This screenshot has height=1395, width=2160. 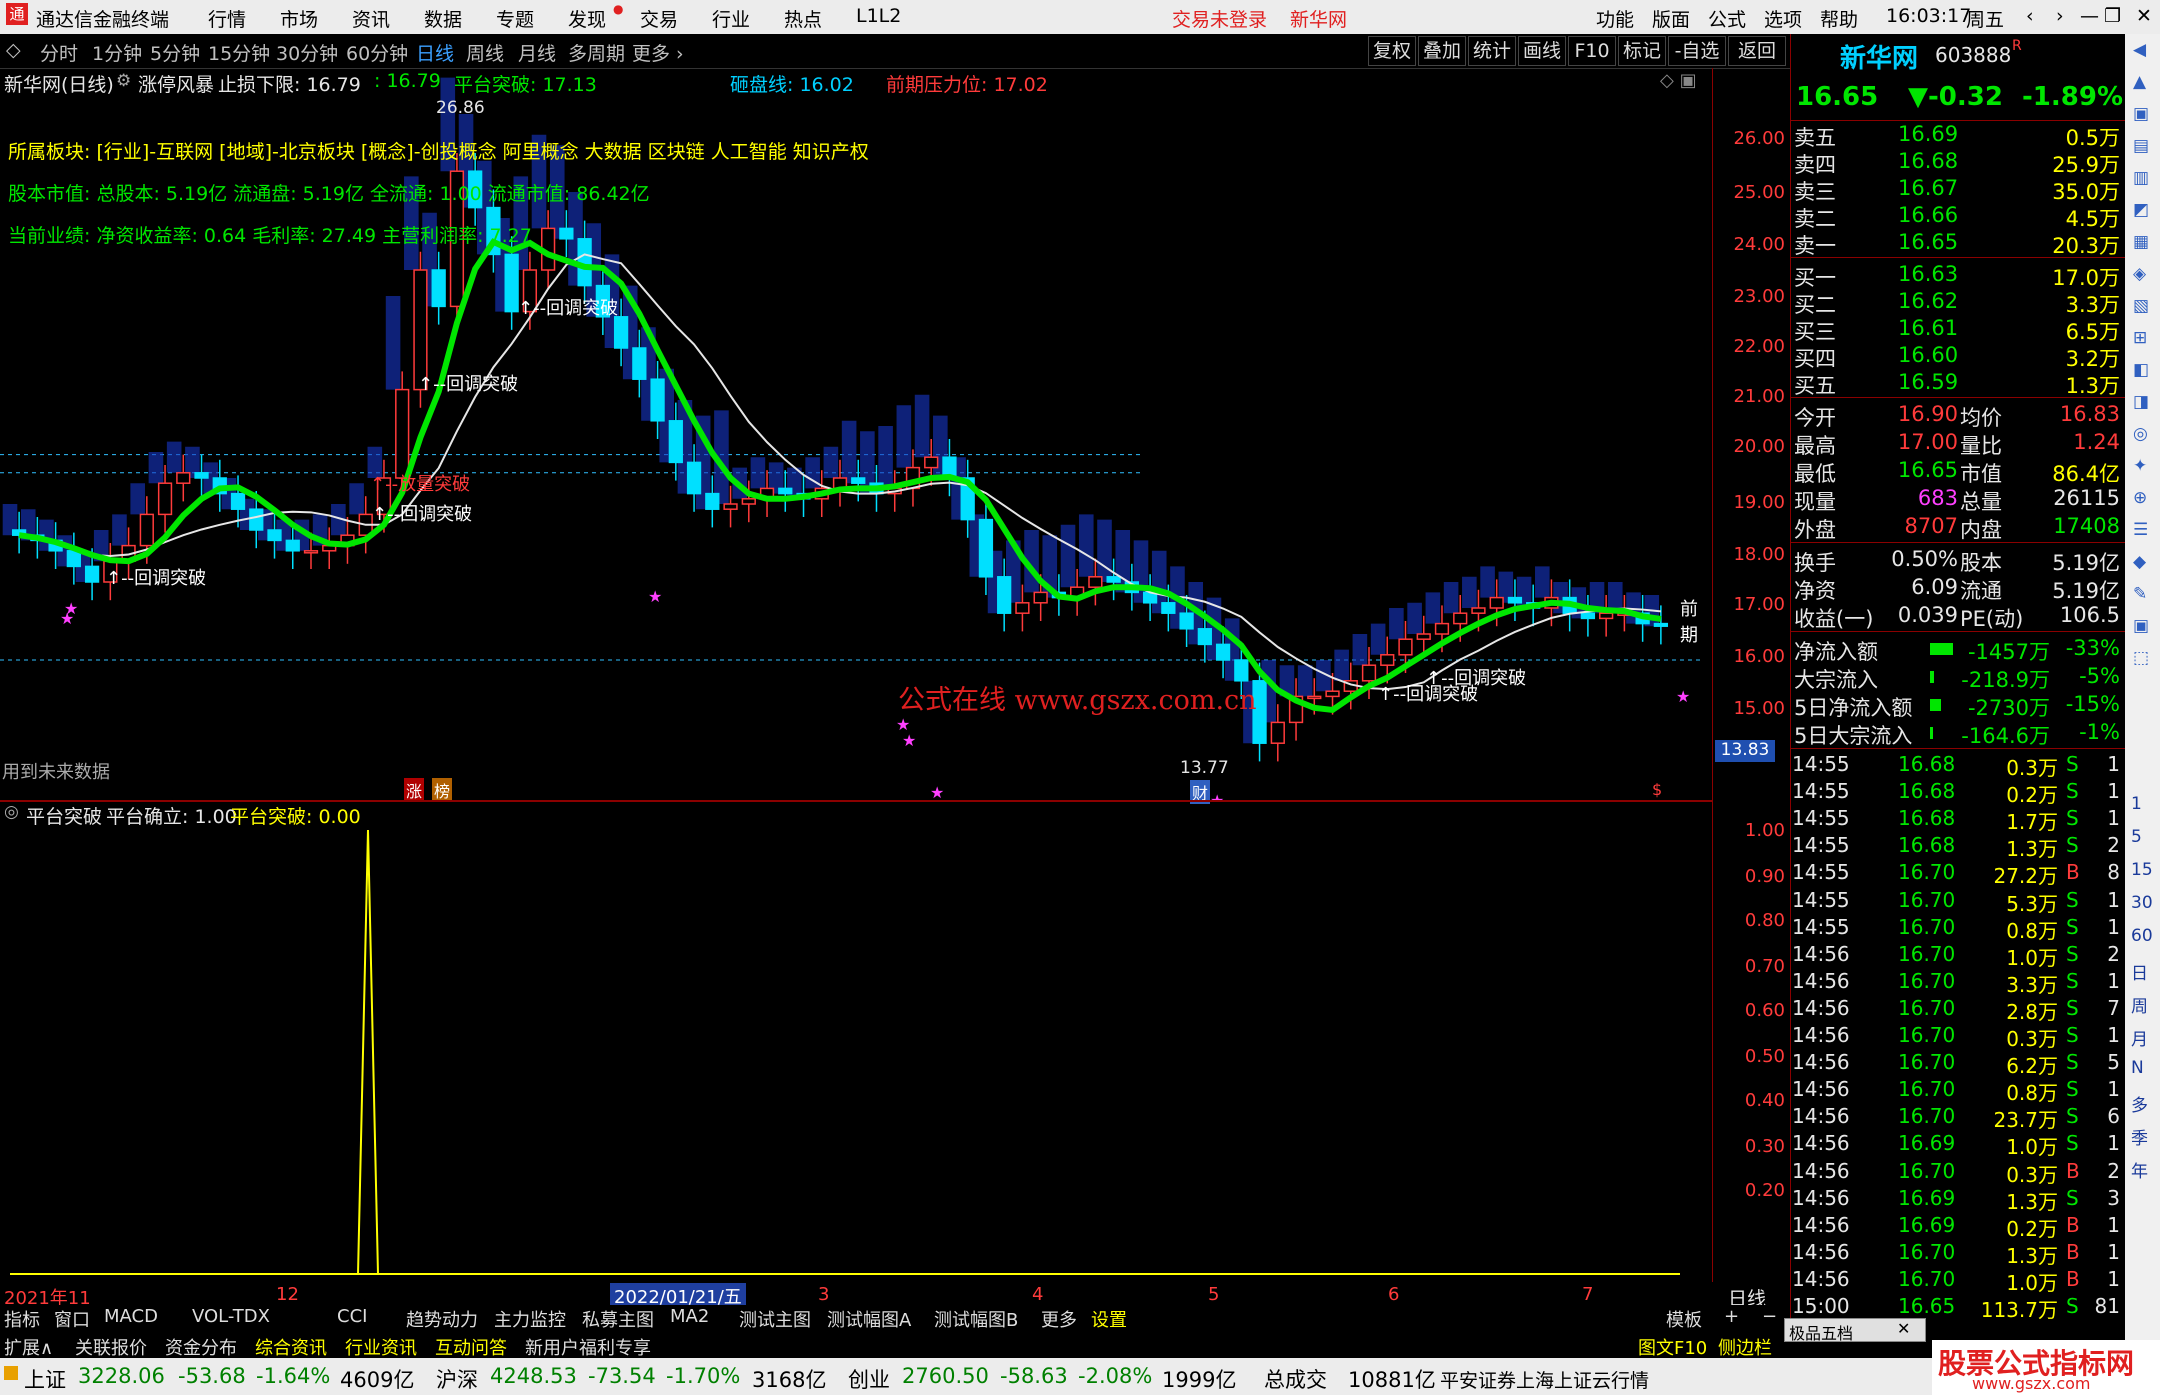 I want to click on bottom-tab: MACD, so click(x=131, y=1316).